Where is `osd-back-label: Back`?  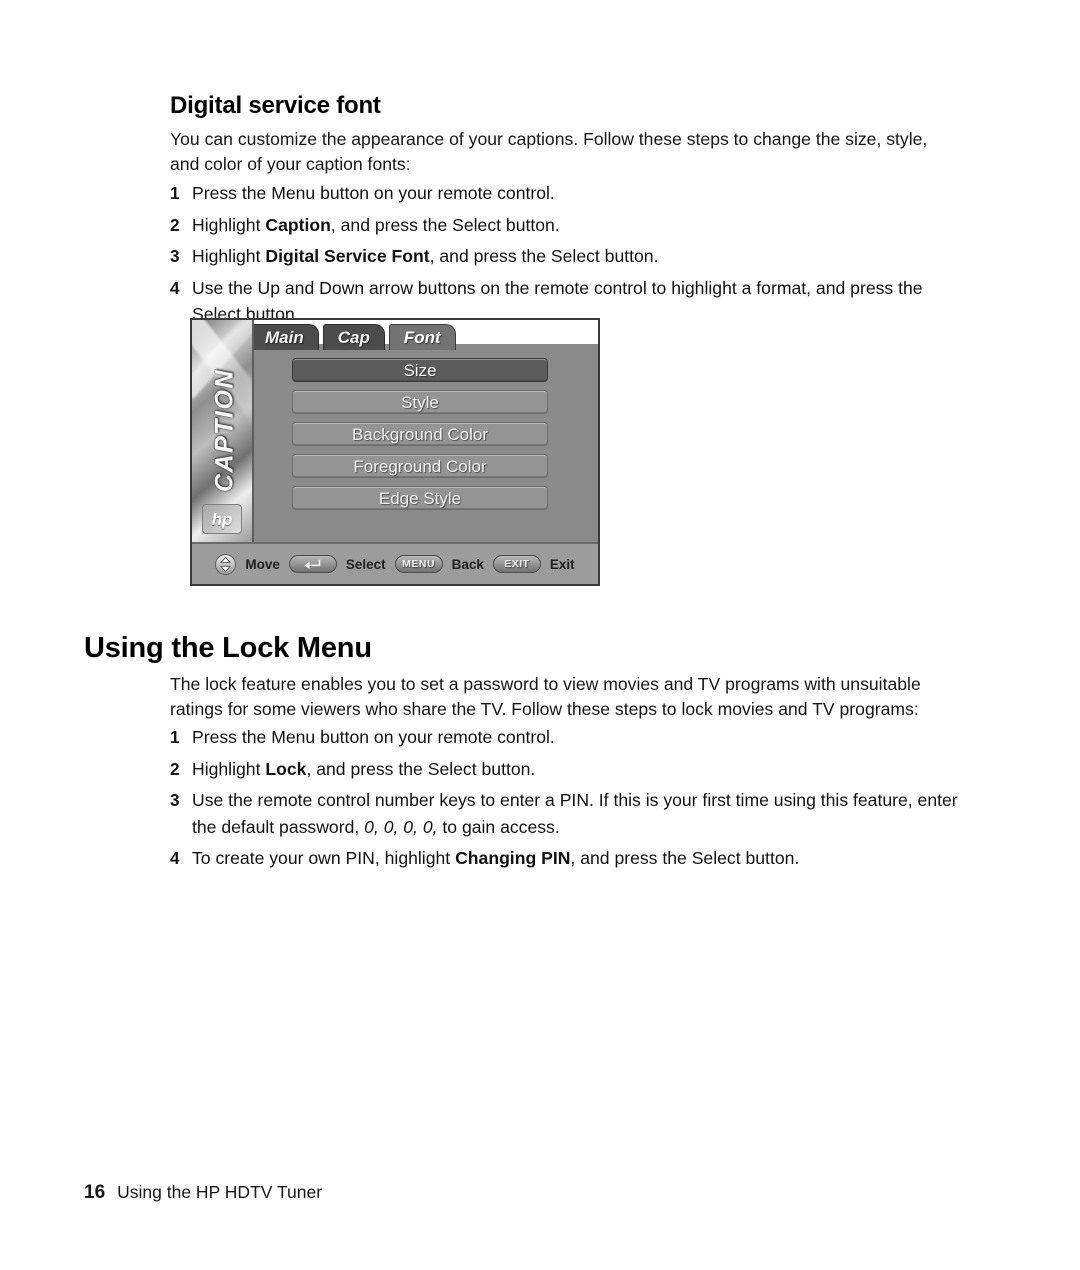
osd-back-label: Back is located at coordinates (467, 564).